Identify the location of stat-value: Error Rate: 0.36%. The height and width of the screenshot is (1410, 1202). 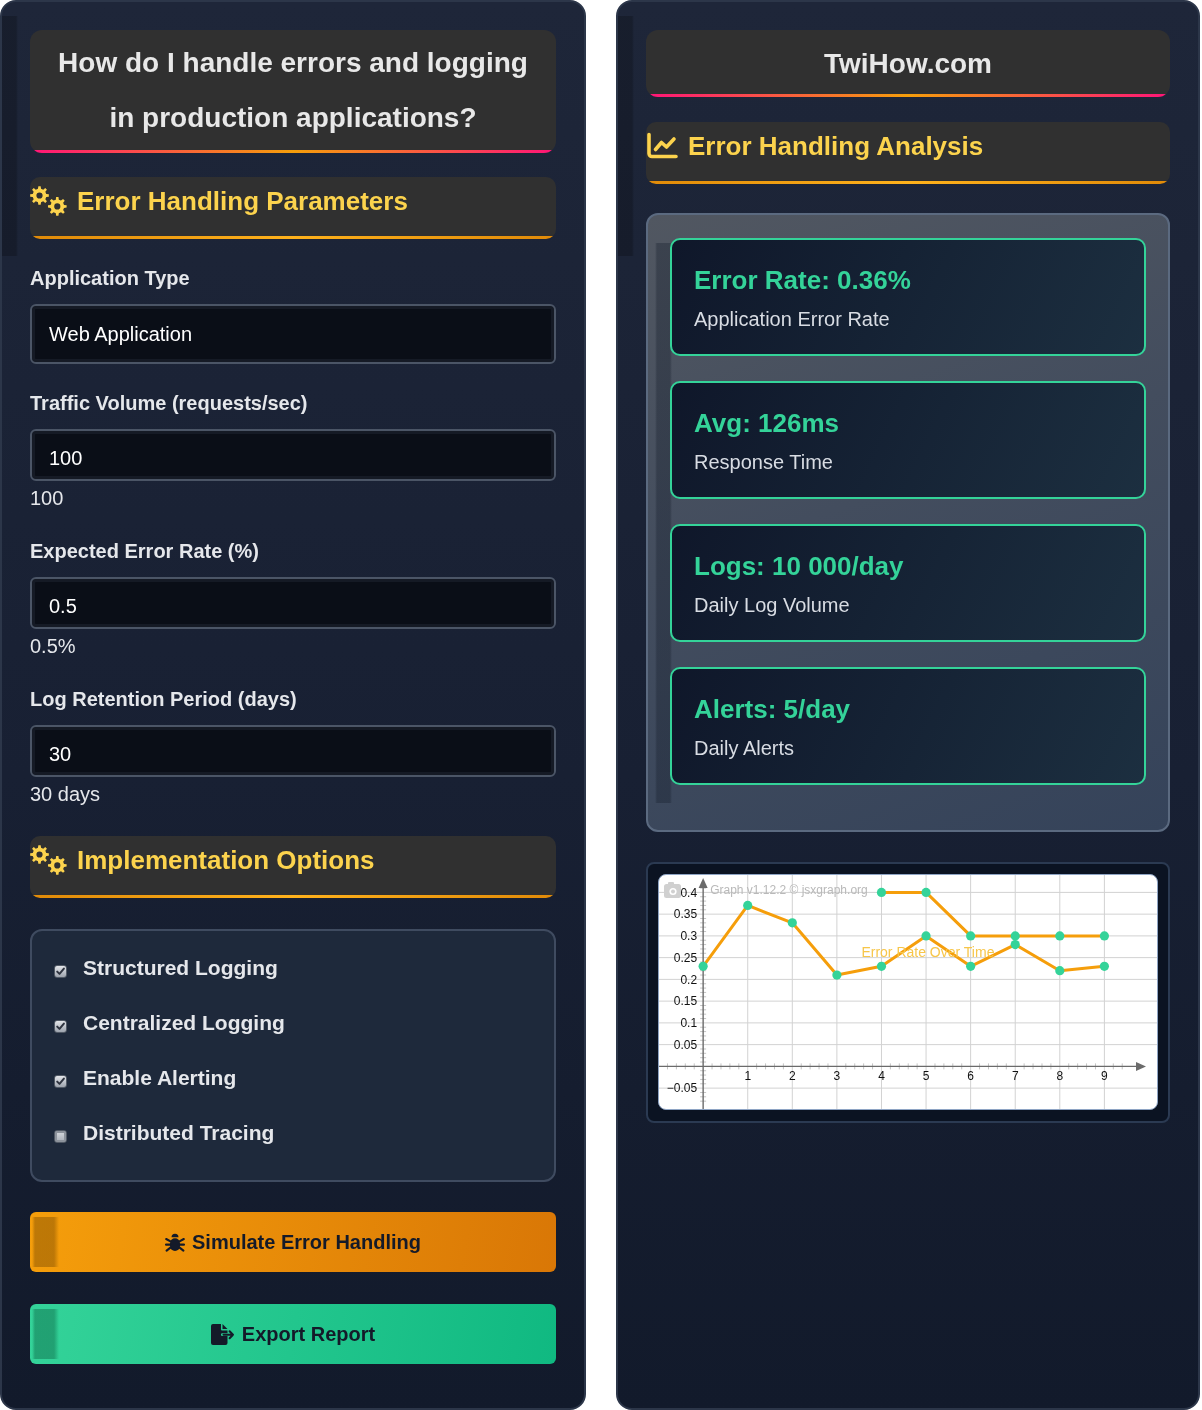
(802, 279).